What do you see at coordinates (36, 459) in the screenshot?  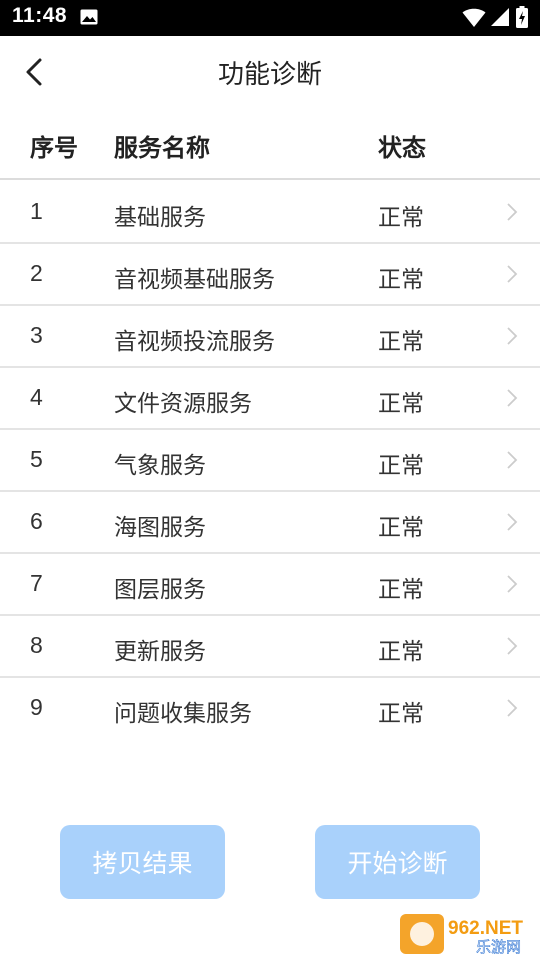 I see `row-index: 5` at bounding box center [36, 459].